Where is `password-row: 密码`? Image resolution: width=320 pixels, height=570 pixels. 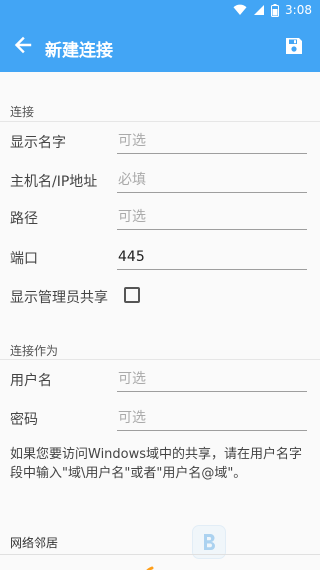
password-row: 密码 is located at coordinates (160, 419).